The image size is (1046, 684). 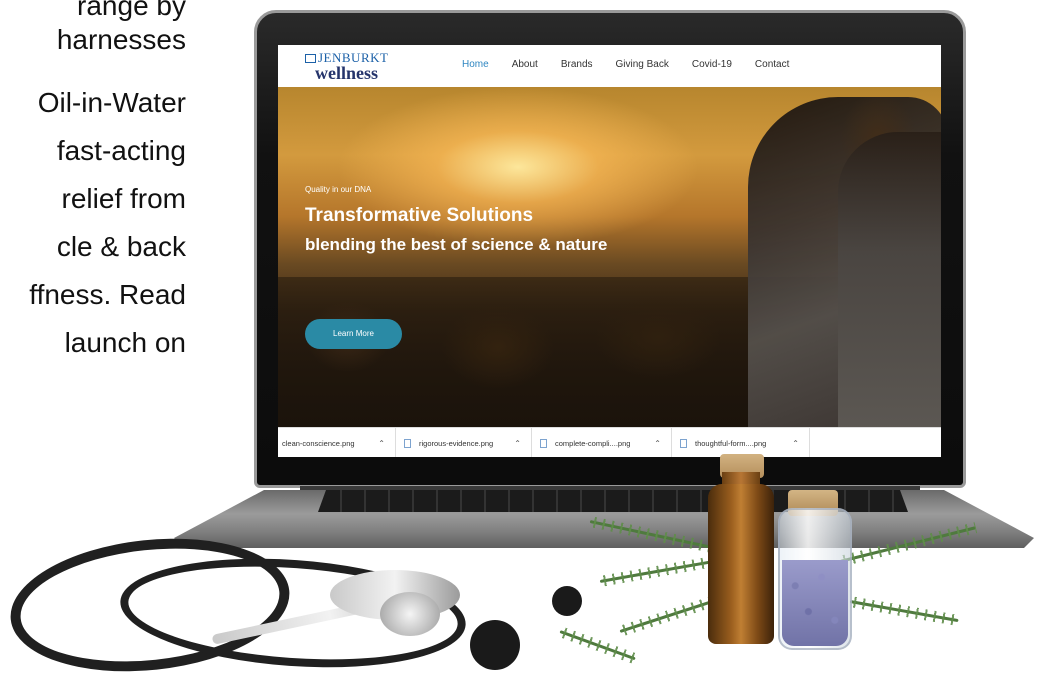 What do you see at coordinates (593, 443) in the screenshot?
I see `download-file-name: complete-compli....png` at bounding box center [593, 443].